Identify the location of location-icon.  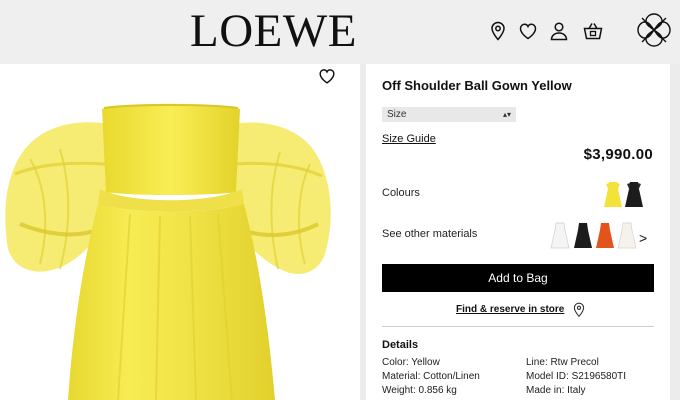
(498, 31).